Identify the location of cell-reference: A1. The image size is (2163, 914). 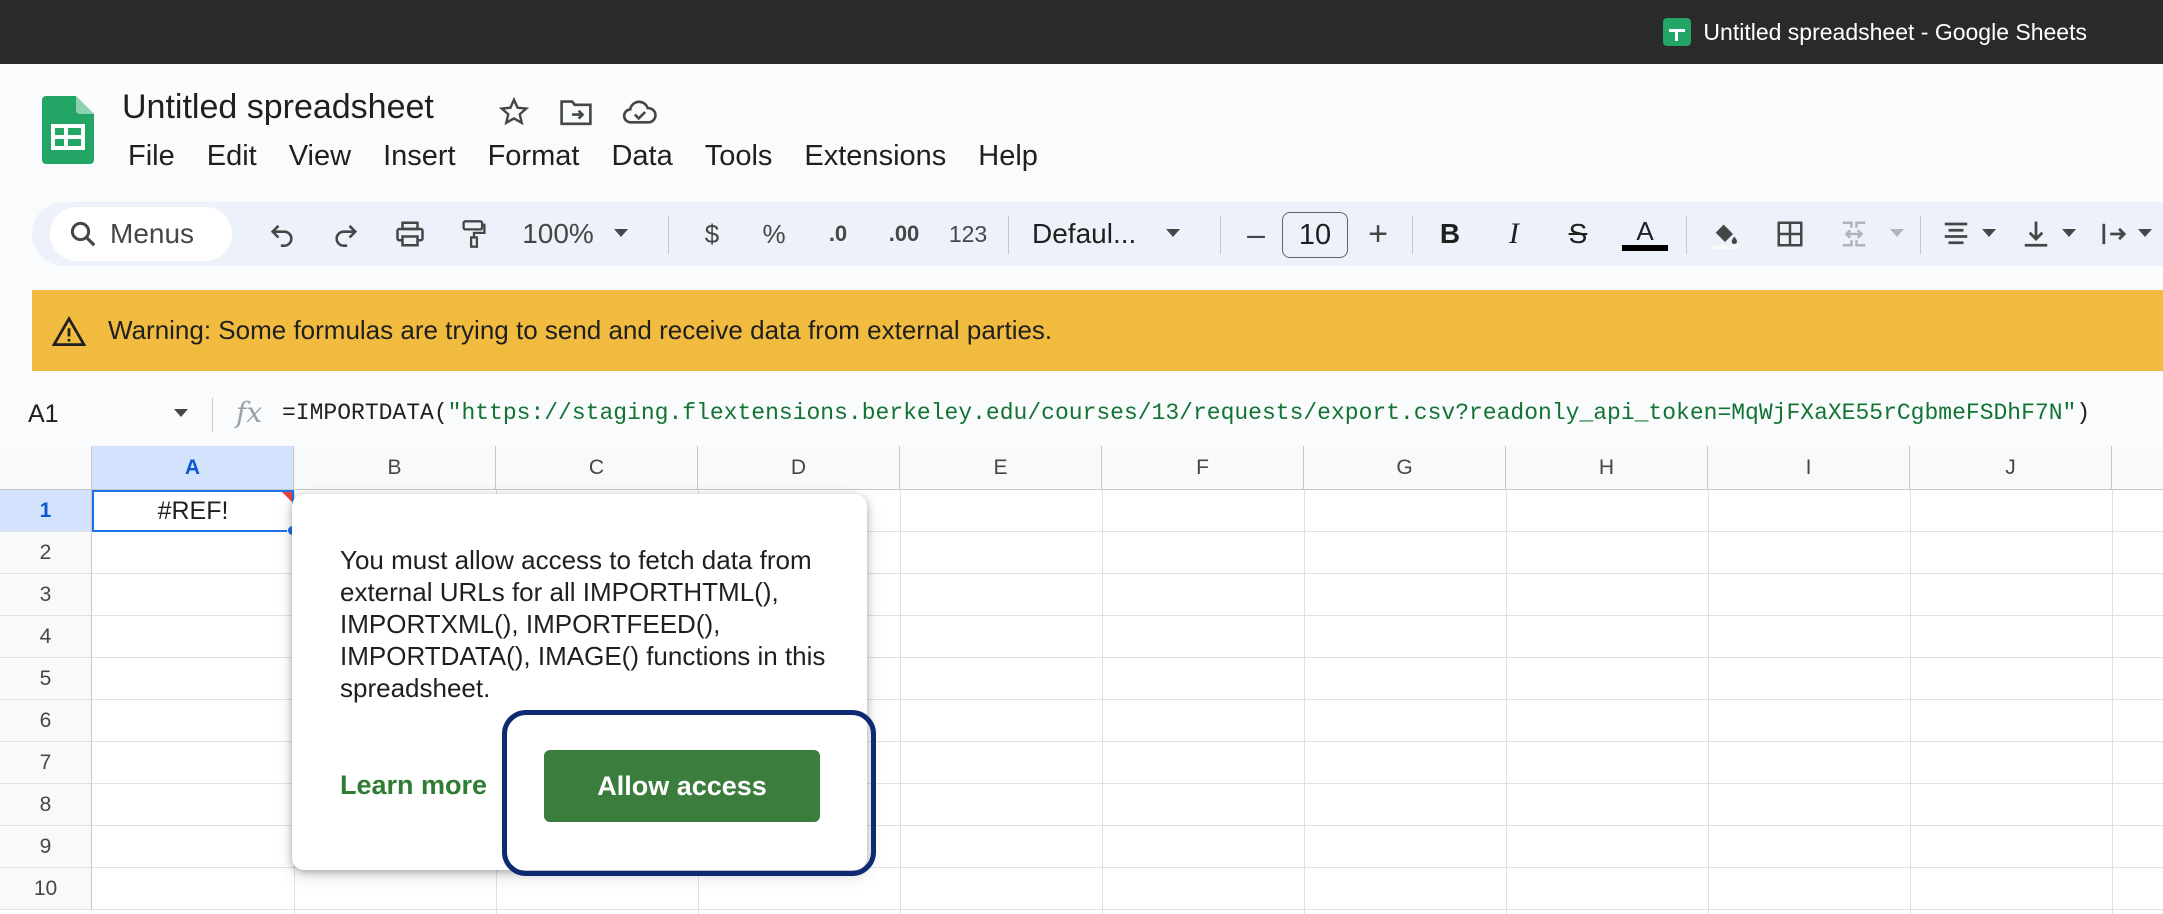
(43, 413).